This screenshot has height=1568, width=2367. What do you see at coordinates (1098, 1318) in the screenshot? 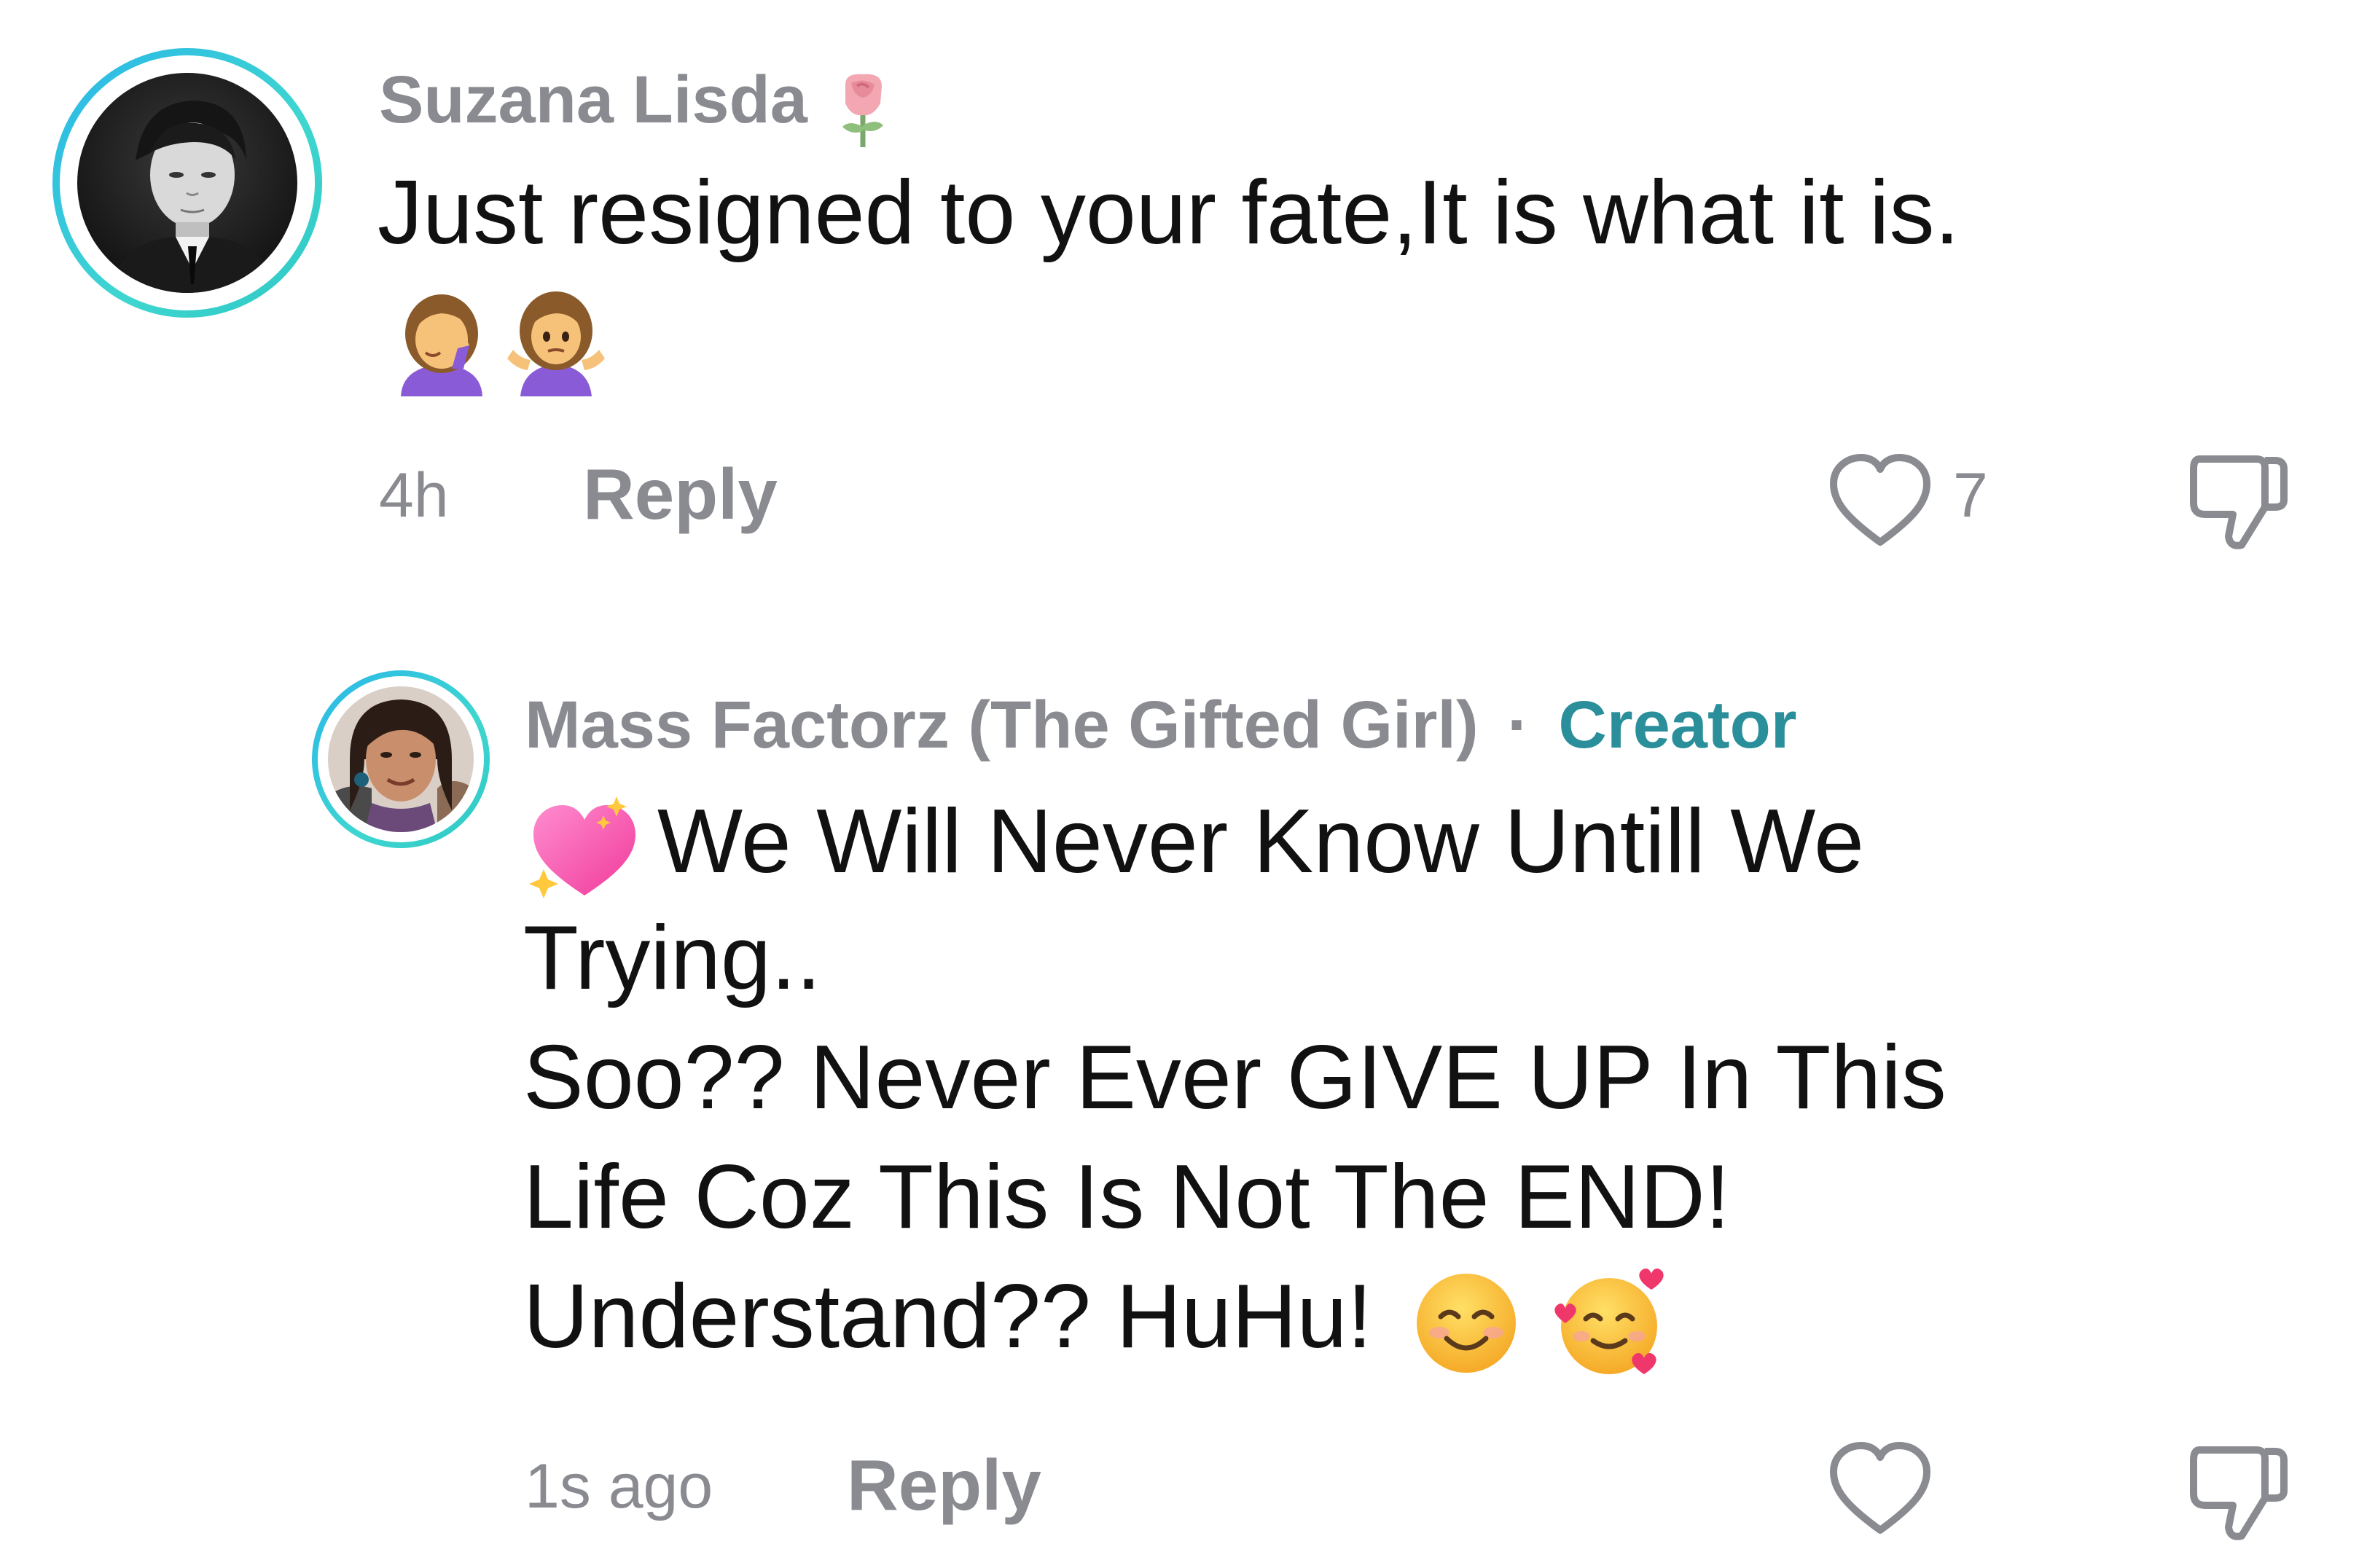
I see `comment-text-line-5: Understand?? HuHu!` at bounding box center [1098, 1318].